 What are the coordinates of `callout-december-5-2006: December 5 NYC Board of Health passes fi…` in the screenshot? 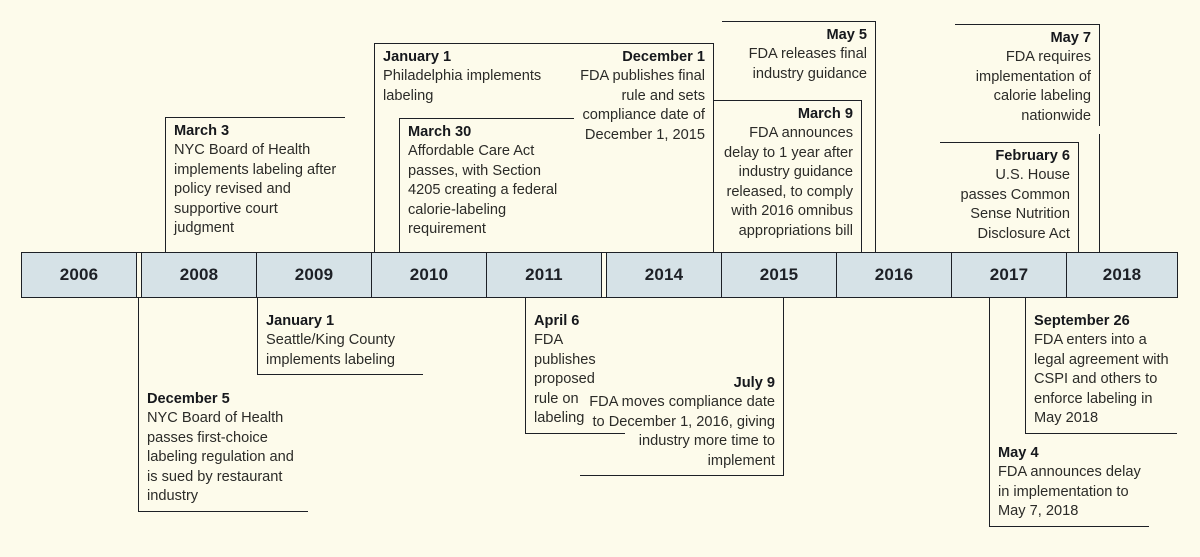 It's located at (223, 451).